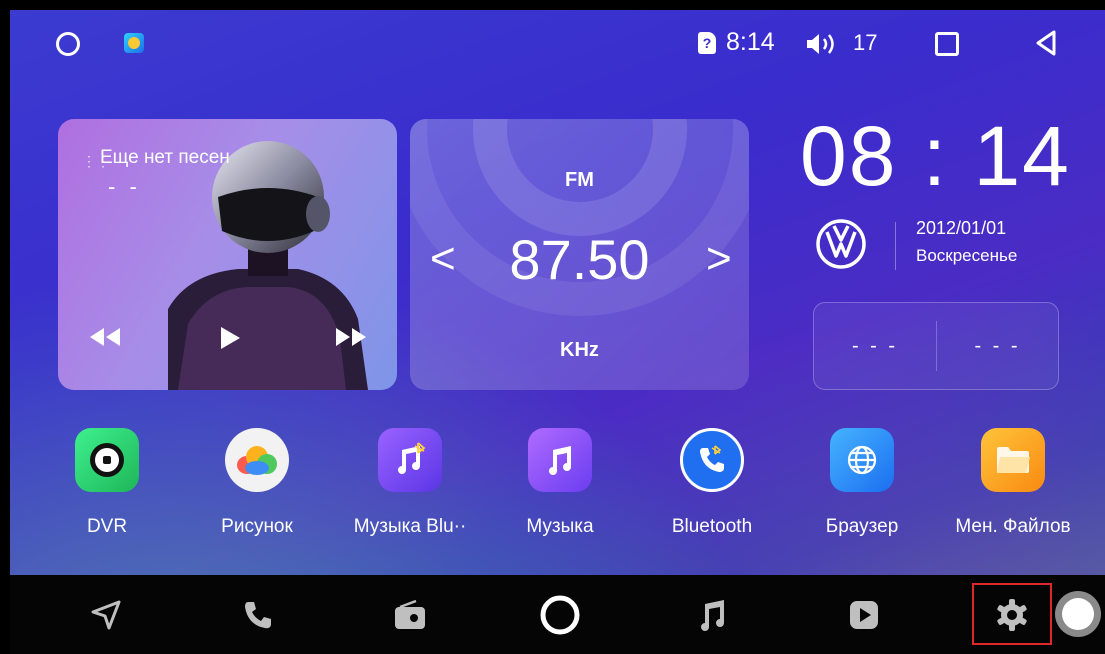 The height and width of the screenshot is (654, 1105). I want to click on clock-weekday: Воскресенье, so click(967, 255).